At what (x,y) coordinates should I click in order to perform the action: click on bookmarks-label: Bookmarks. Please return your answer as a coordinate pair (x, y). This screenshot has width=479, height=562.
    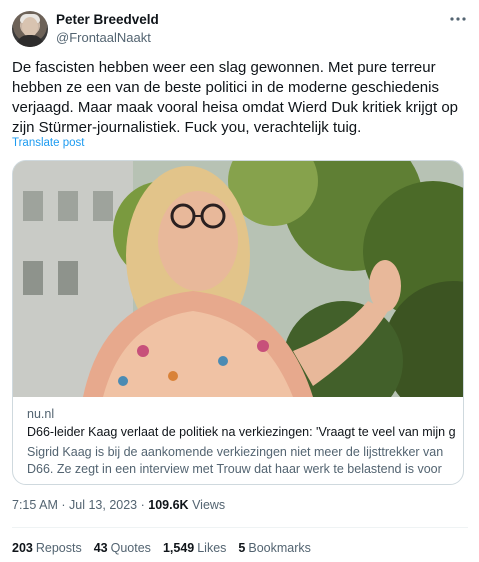
    Looking at the image, I should click on (279, 548).